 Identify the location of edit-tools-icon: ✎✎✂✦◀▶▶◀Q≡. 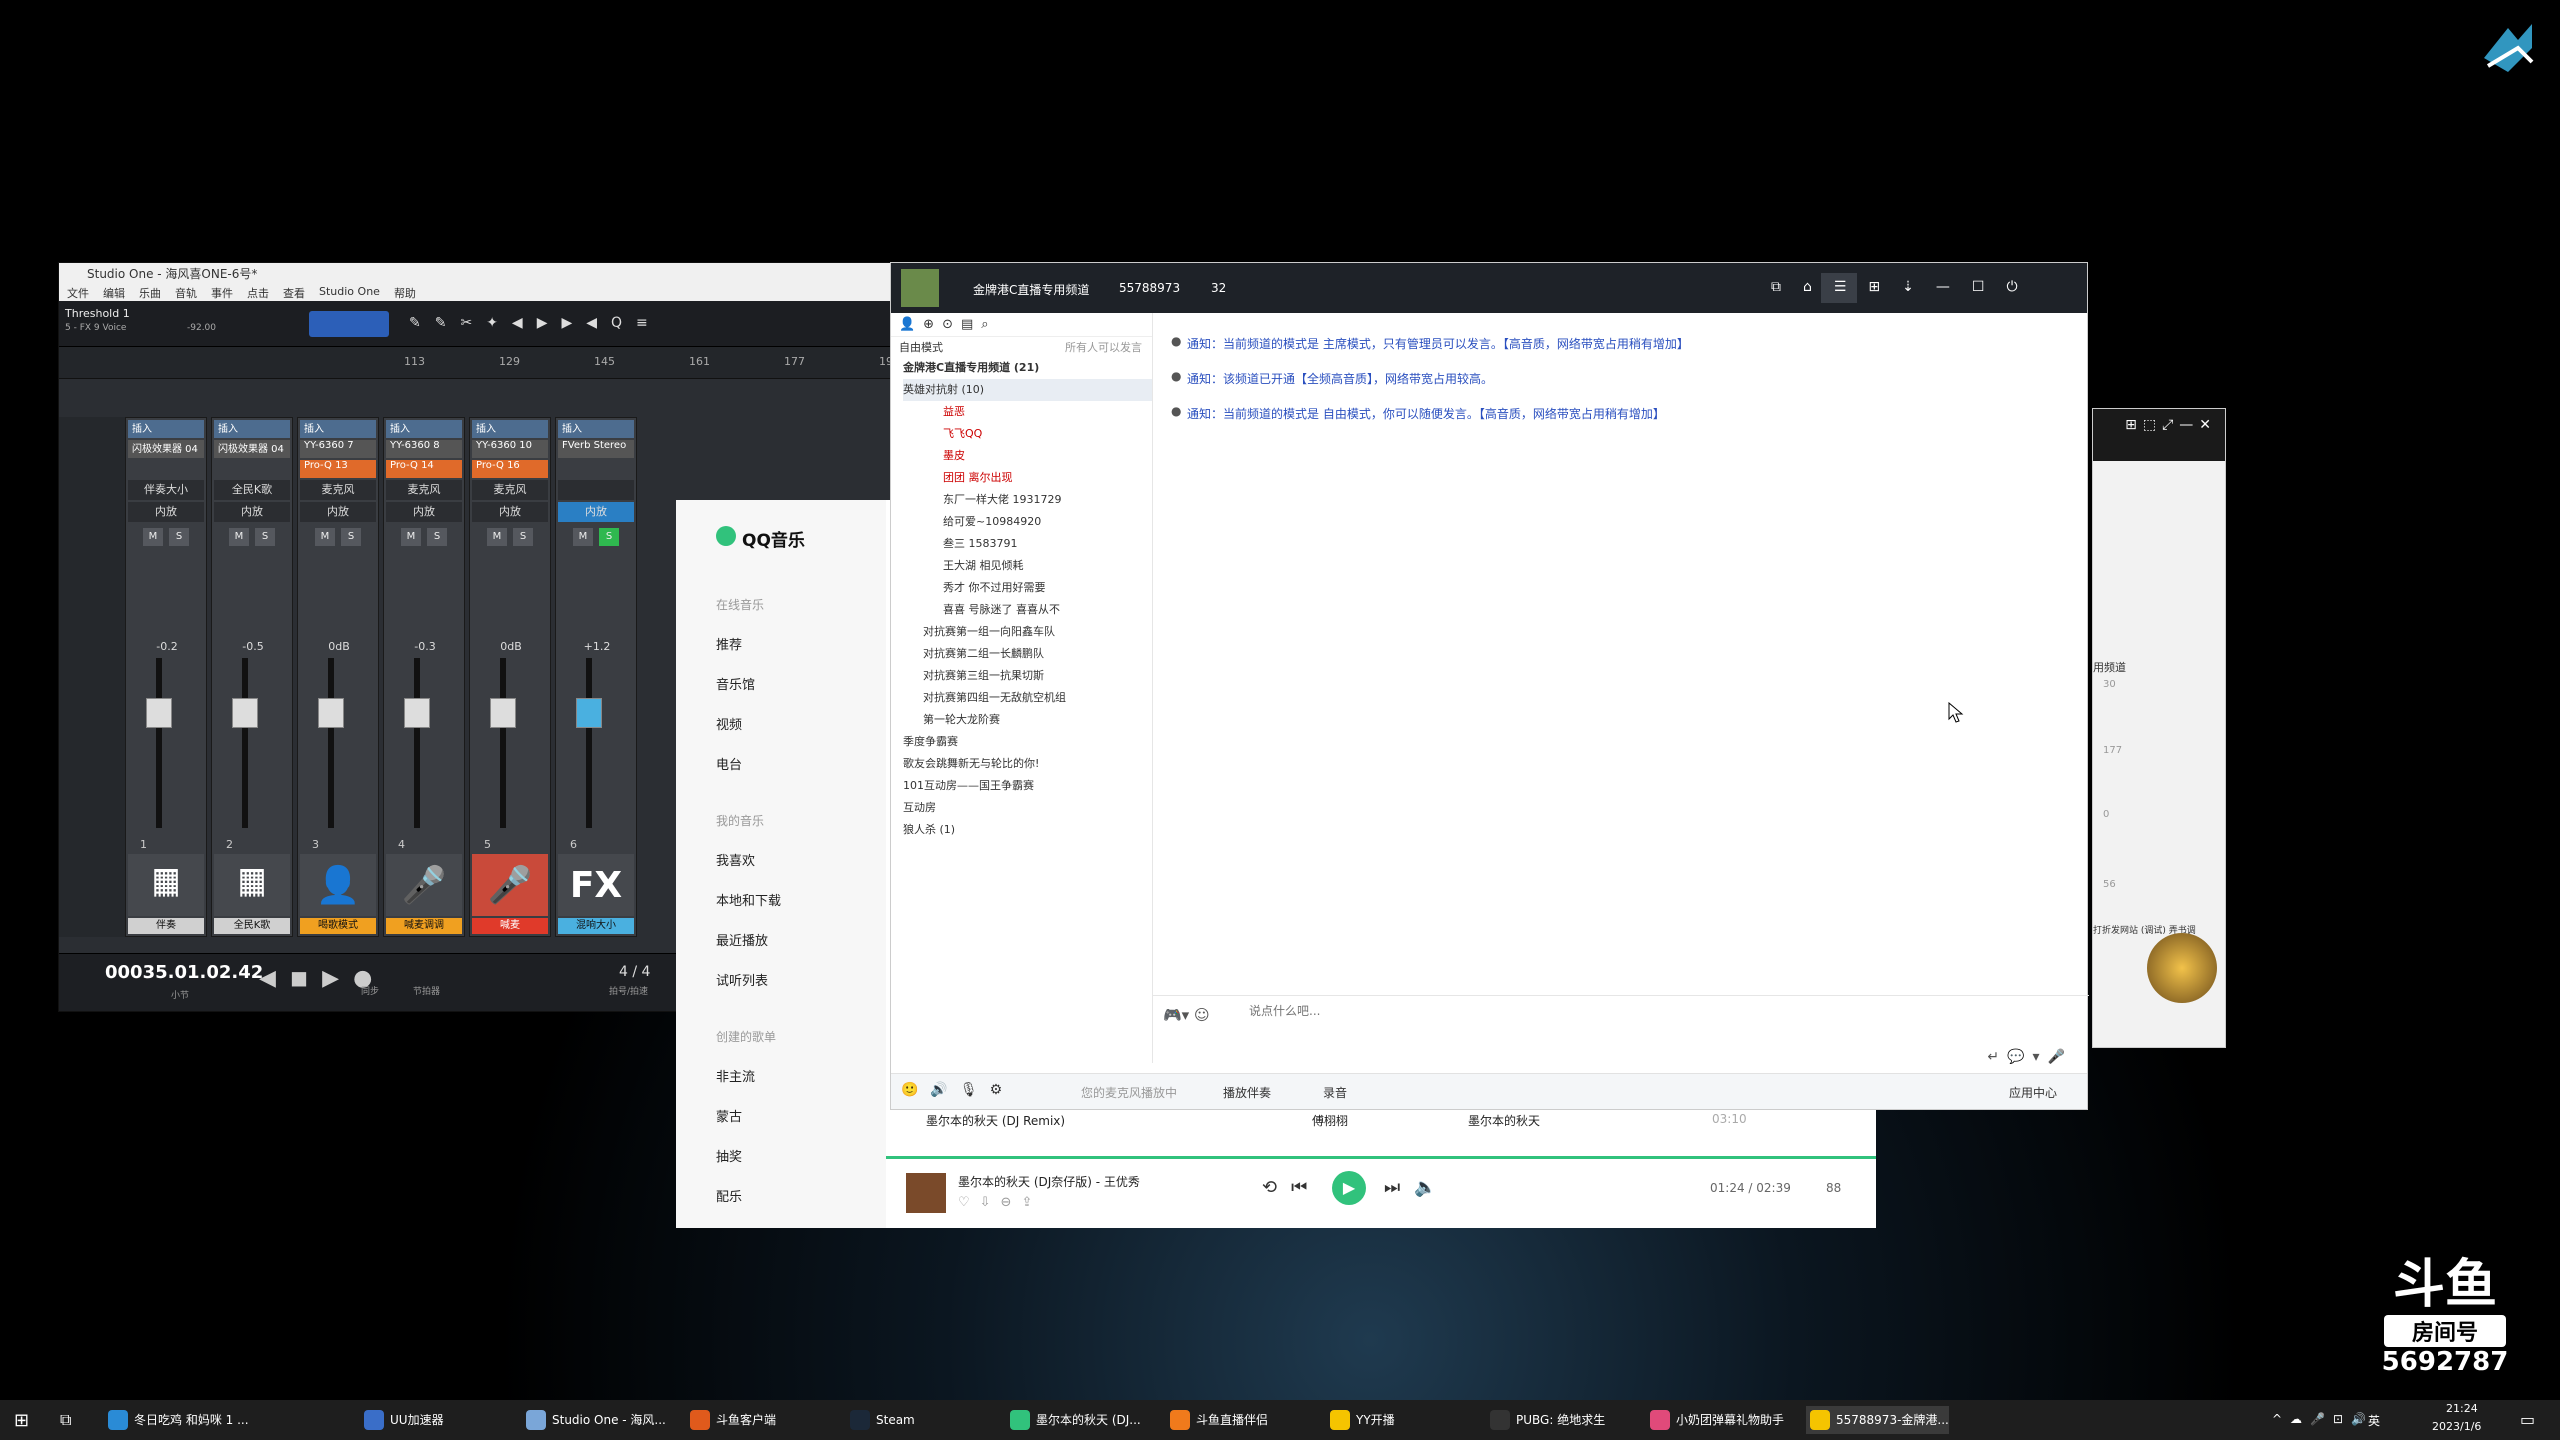
(535, 323).